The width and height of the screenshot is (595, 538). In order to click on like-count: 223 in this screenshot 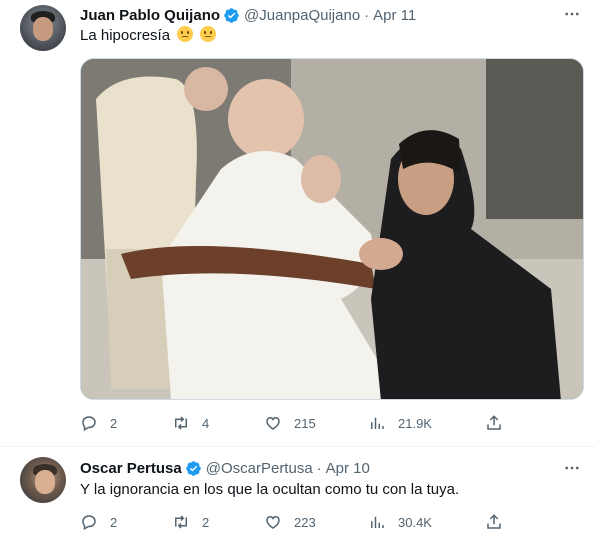, I will do `click(305, 522)`.